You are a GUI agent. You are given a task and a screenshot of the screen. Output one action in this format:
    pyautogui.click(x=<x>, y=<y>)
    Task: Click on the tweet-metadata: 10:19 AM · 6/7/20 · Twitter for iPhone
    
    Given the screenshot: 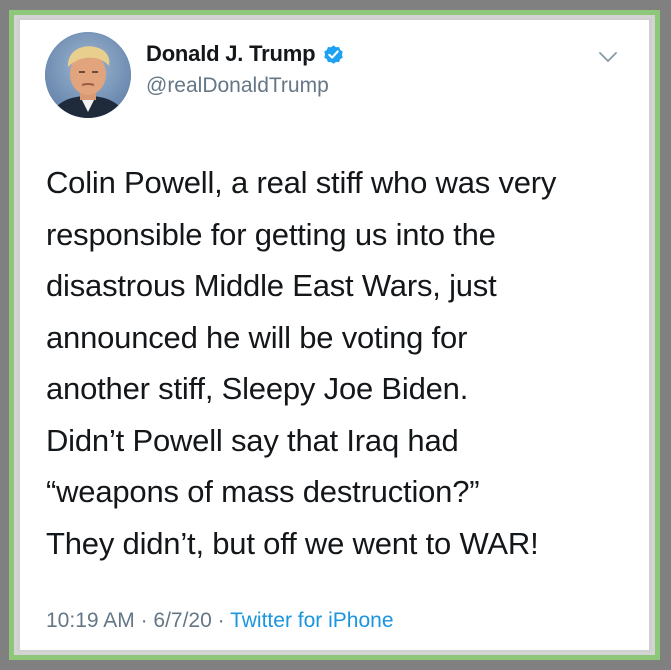 What is the action you would take?
    pyautogui.click(x=220, y=621)
    